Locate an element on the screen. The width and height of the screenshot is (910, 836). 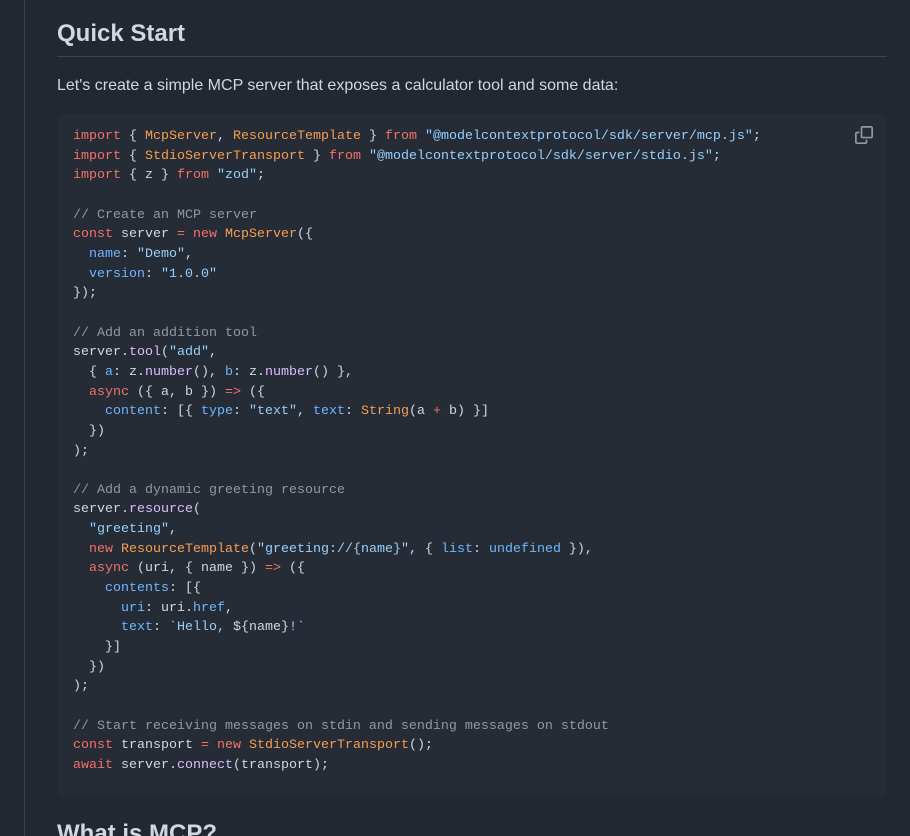
code-token-keyword: new is located at coordinates (205, 235).